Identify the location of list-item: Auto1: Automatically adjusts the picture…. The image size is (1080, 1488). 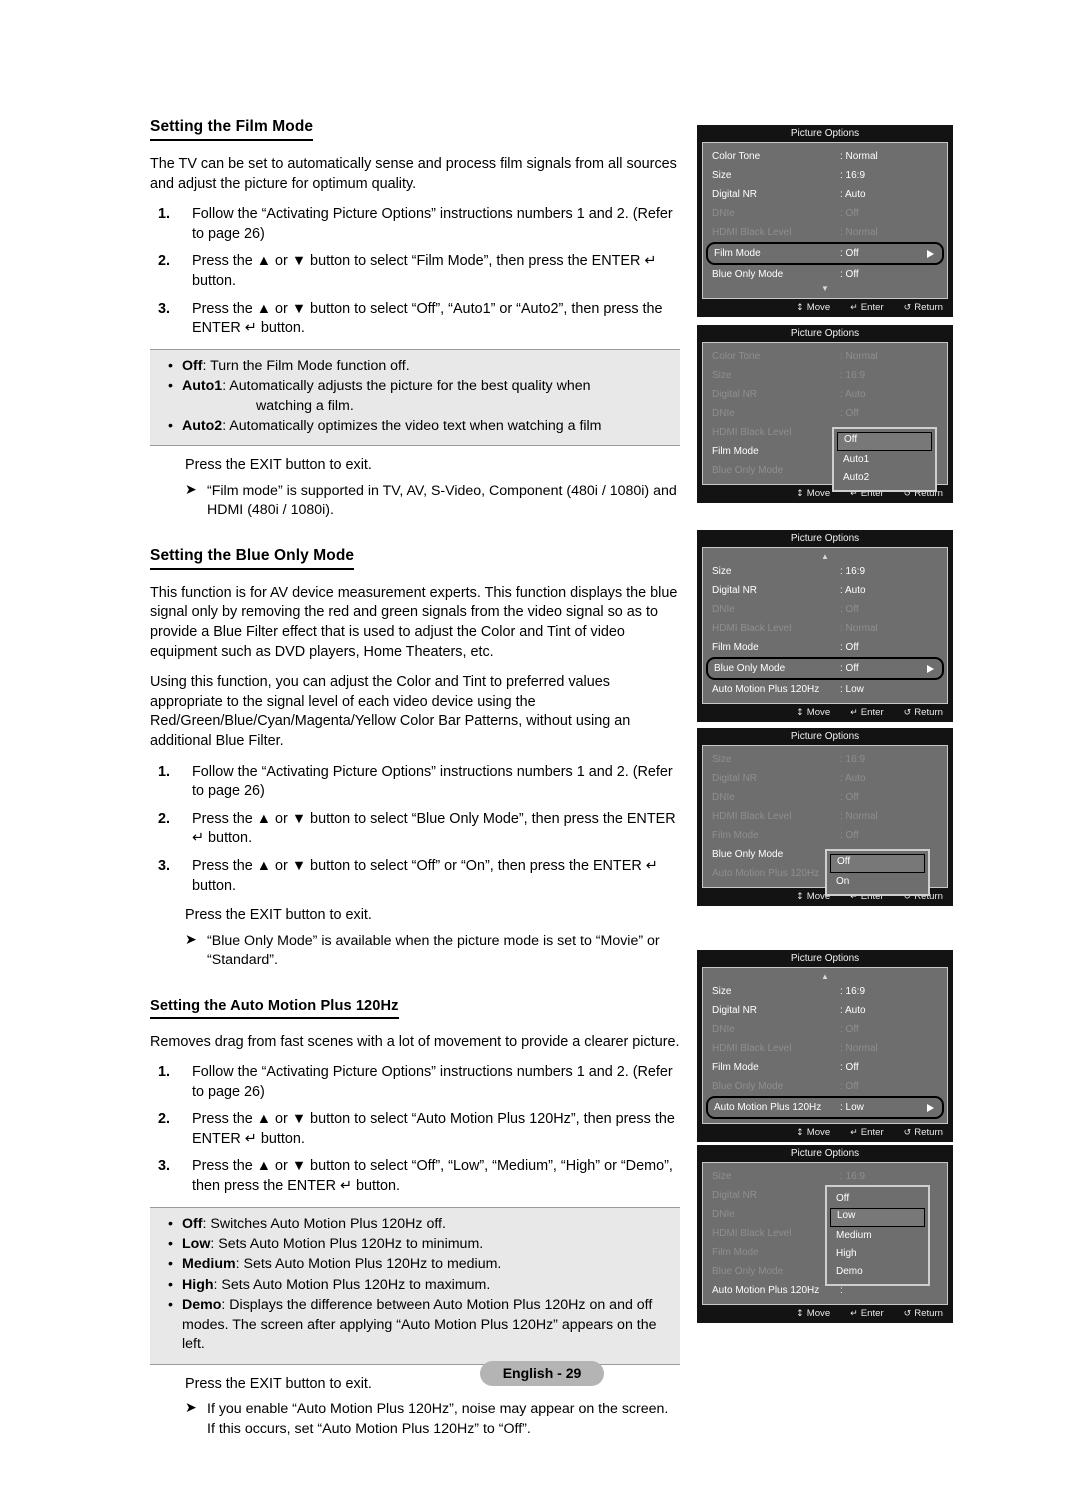
(419, 396).